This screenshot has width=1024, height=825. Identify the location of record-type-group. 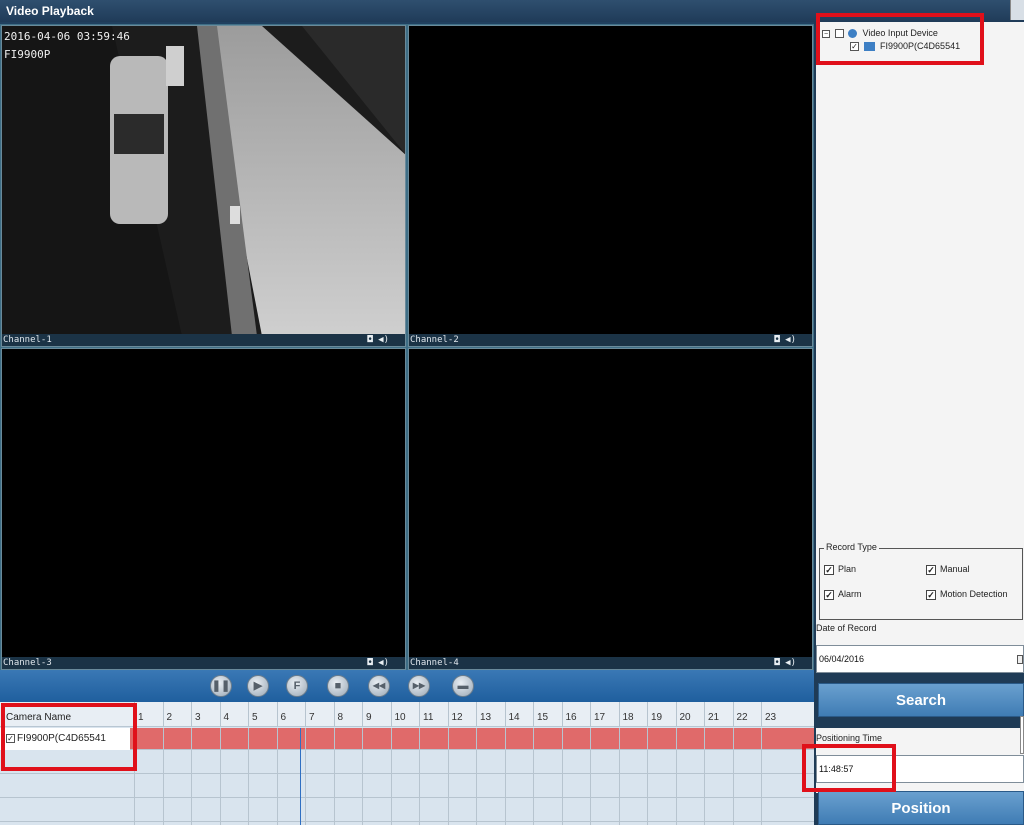
(921, 584).